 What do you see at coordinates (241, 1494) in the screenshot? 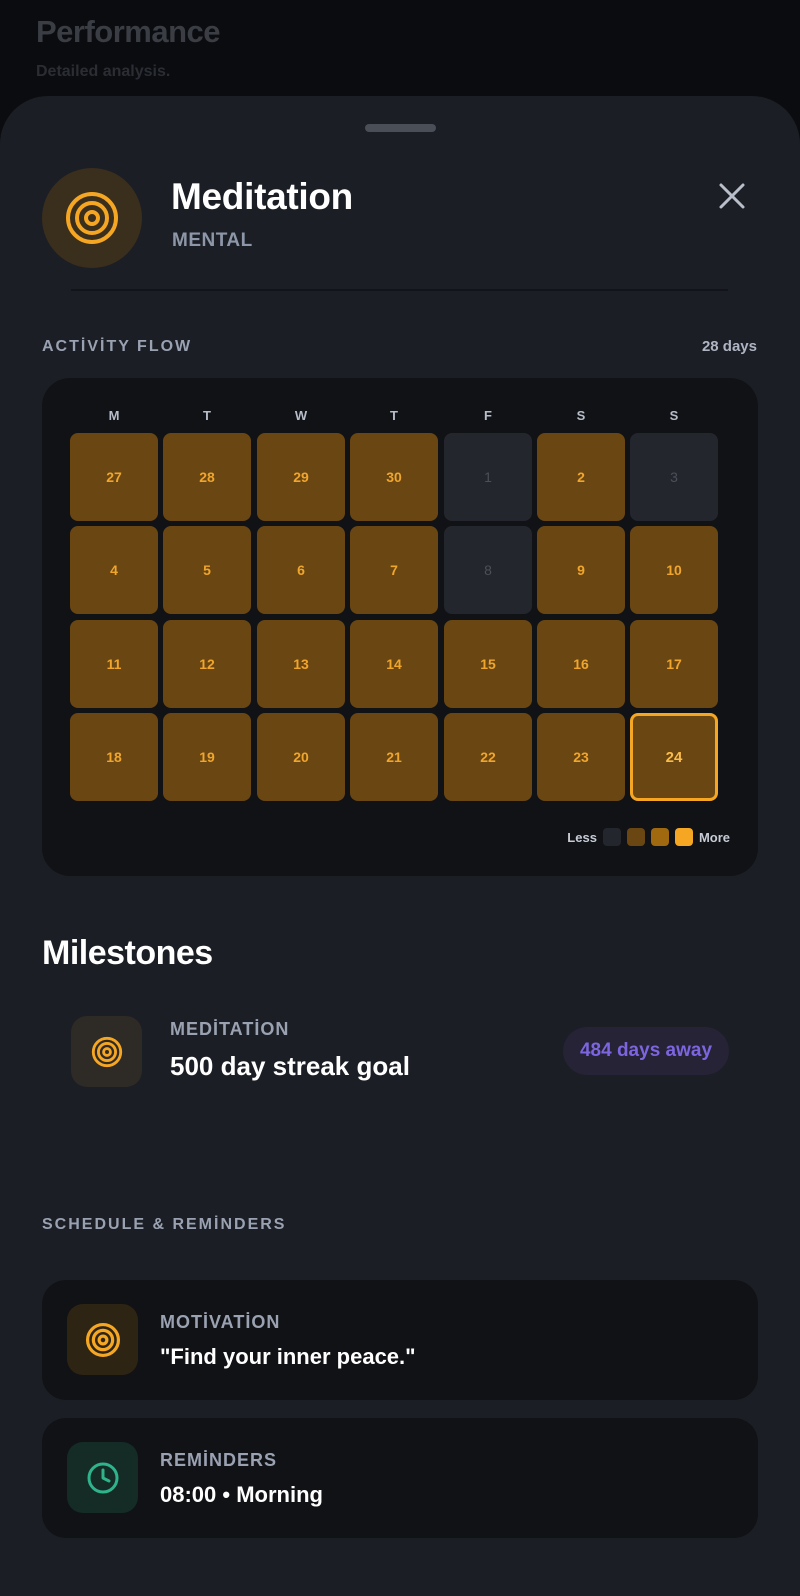
I see `reminders-text: 08:00 • Morning` at bounding box center [241, 1494].